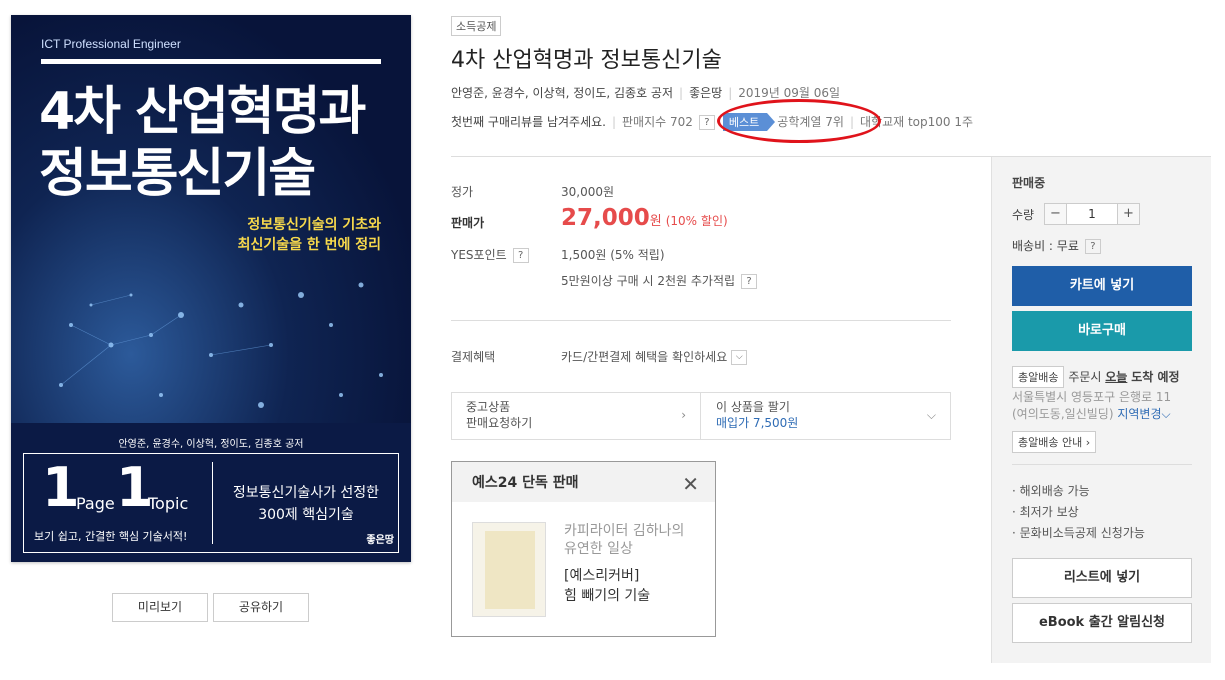 The height and width of the screenshot is (680, 1225). Describe the element at coordinates (562, 93) in the screenshot. I see `product-authors: 안영준, 윤경수, 이상혁, 정이도, 김종호 공저` at that location.